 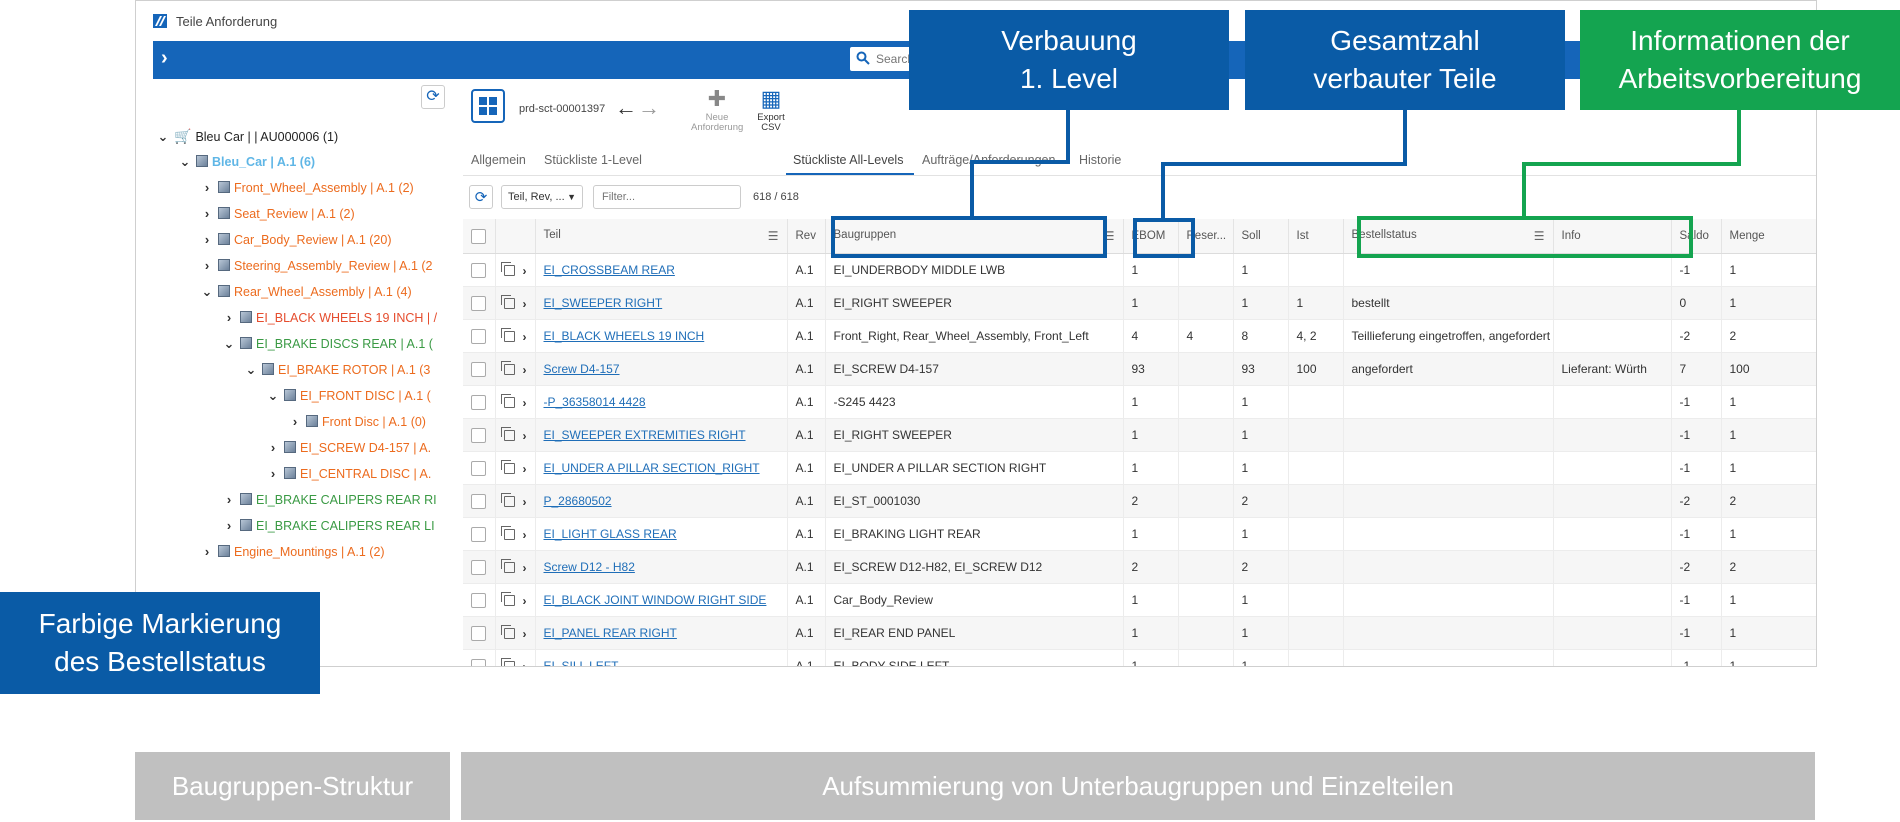 What do you see at coordinates (655, 600) in the screenshot?
I see `part-link: EI_BLACK JOINT WINDOW RIGHT SIDE` at bounding box center [655, 600].